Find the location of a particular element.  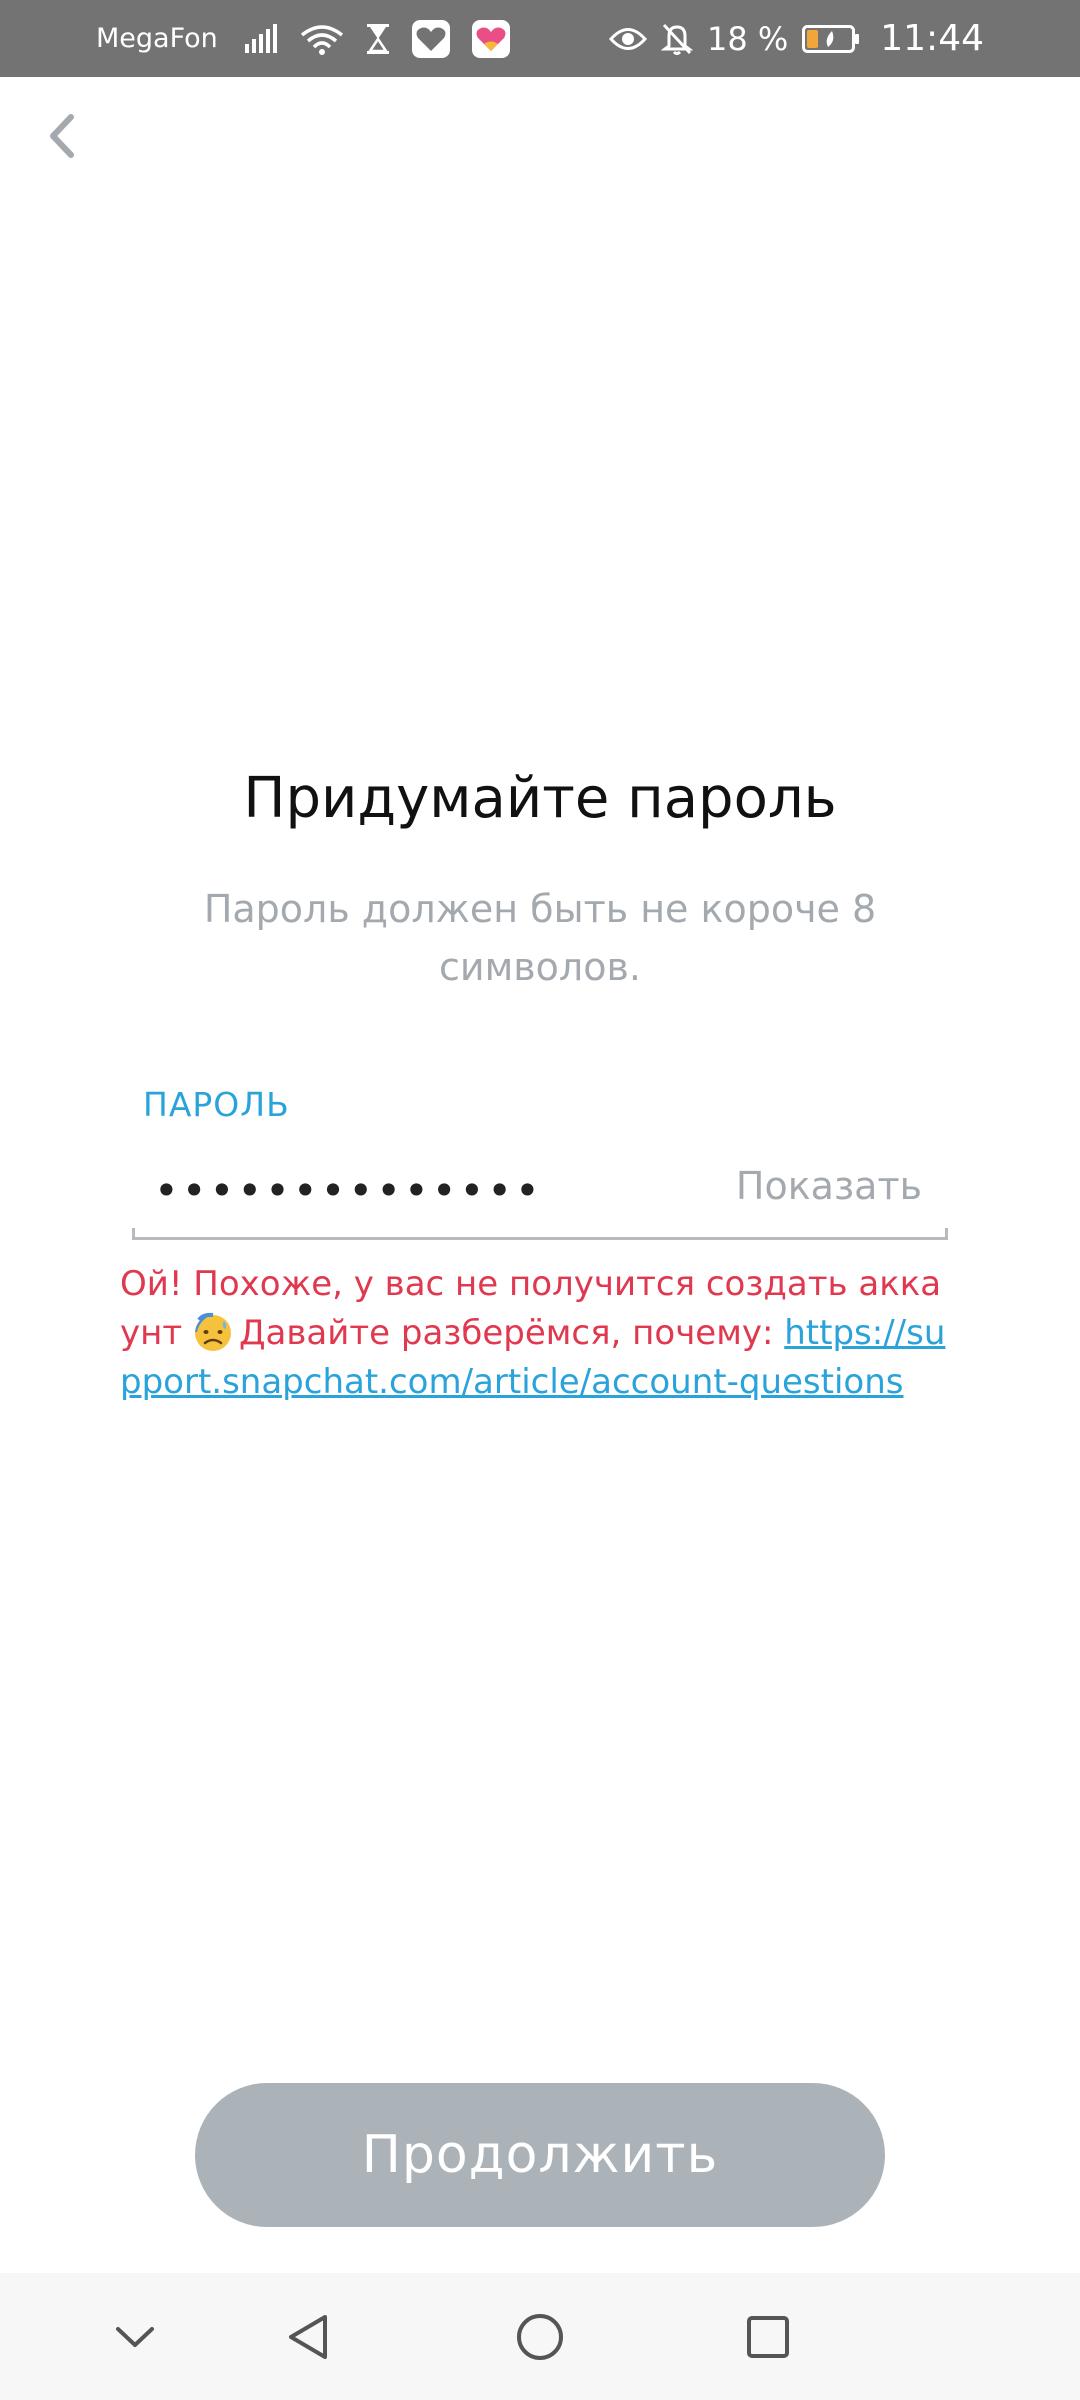

heart-app-icon is located at coordinates (430, 38).